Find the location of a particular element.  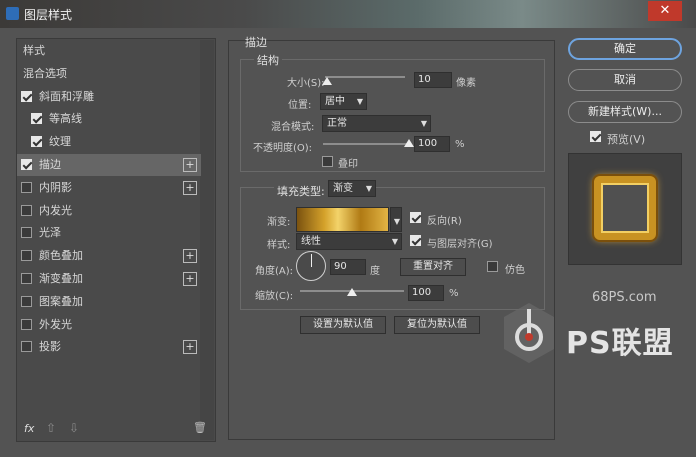

opacity-slider is located at coordinates (366, 144).